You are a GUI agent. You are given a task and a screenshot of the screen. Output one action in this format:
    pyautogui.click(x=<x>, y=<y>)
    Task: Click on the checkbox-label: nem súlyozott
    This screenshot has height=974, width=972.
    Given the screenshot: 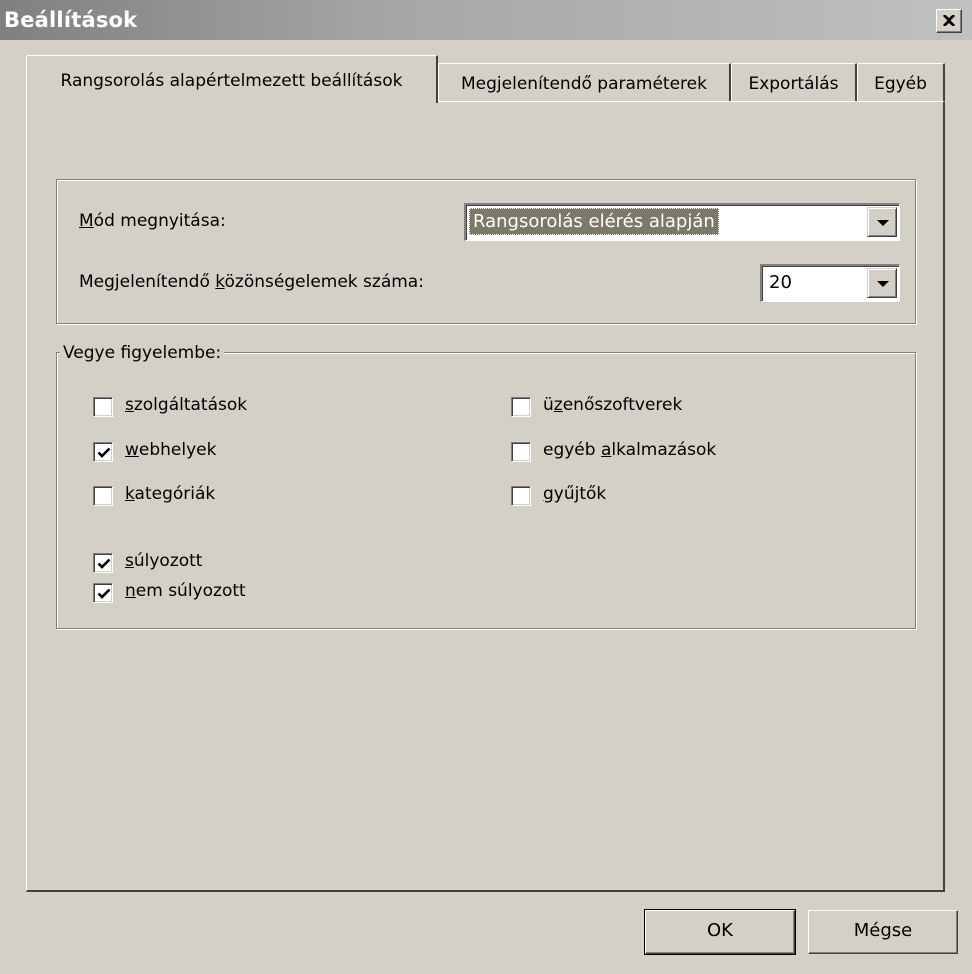 What is the action you would take?
    pyautogui.click(x=185, y=591)
    